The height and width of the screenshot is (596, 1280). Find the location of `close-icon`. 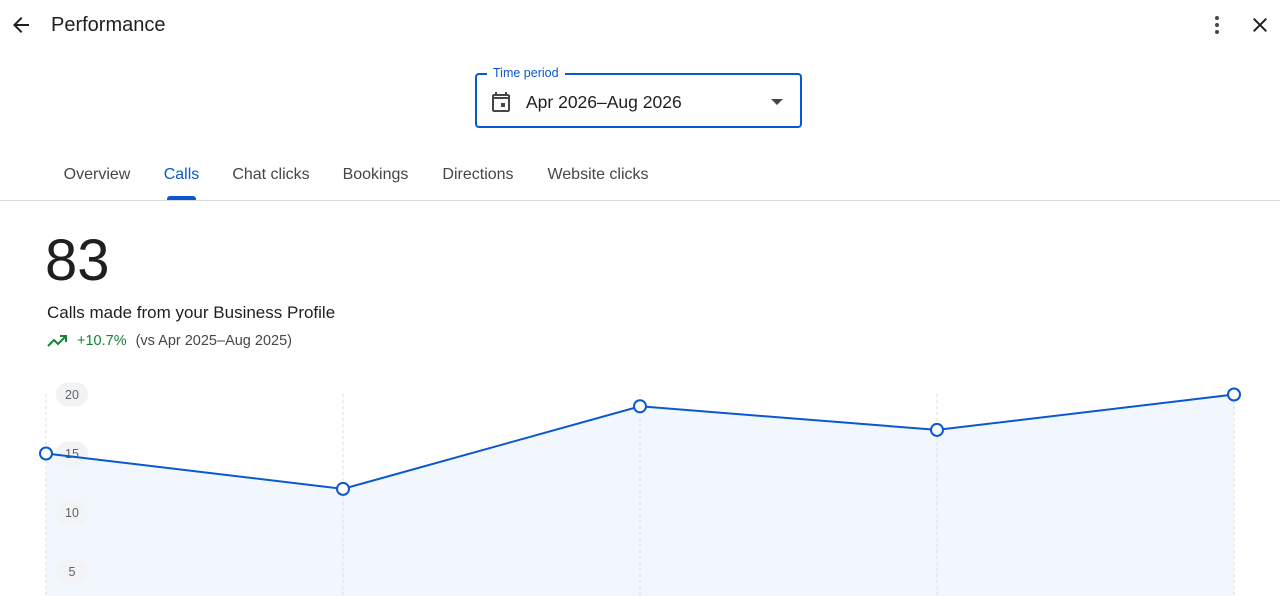

close-icon is located at coordinates (1260, 25).